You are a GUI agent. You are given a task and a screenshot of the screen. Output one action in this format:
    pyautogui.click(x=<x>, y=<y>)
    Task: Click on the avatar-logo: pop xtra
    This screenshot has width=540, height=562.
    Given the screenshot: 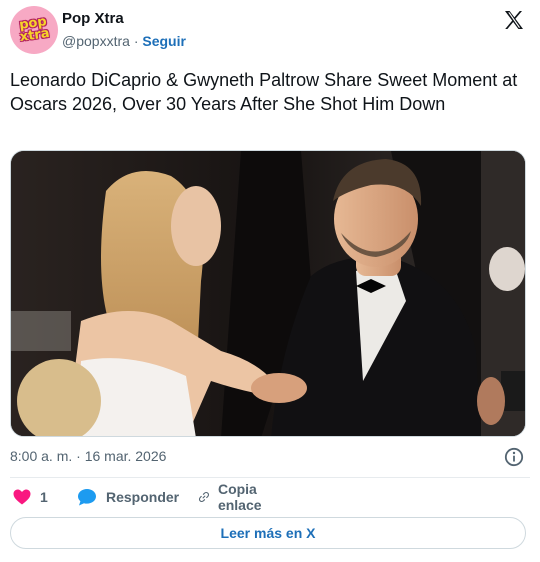 What is the action you would take?
    pyautogui.click(x=34, y=29)
    